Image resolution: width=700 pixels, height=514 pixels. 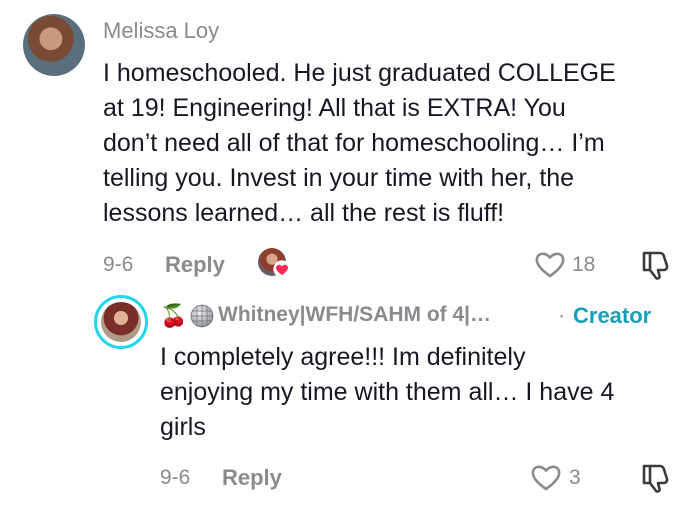 I want to click on comment-line: lessons learned… all the rest is fluff!, so click(x=304, y=213).